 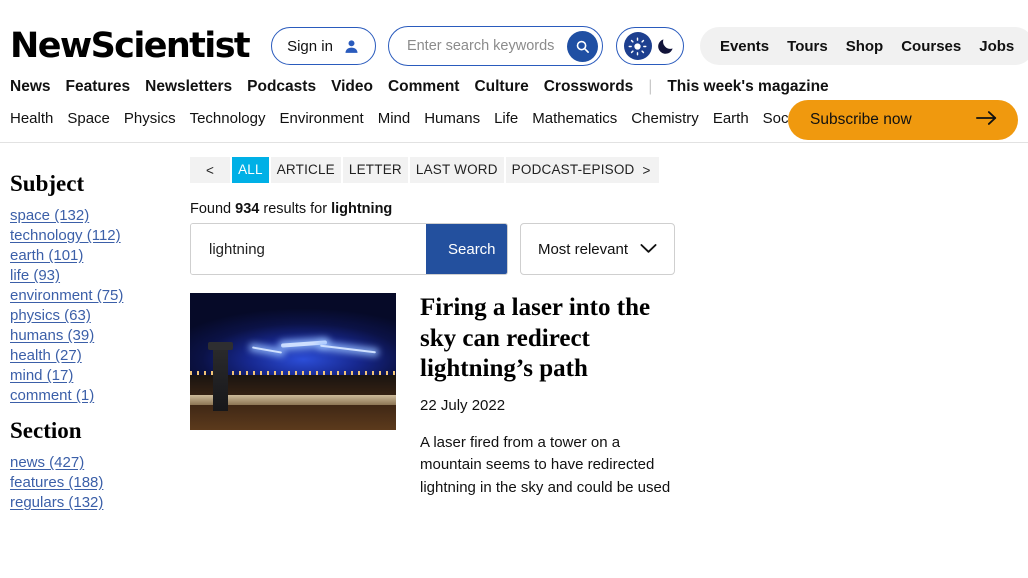 What do you see at coordinates (374, 170) in the screenshot?
I see `type-tab-letter: LETTER` at bounding box center [374, 170].